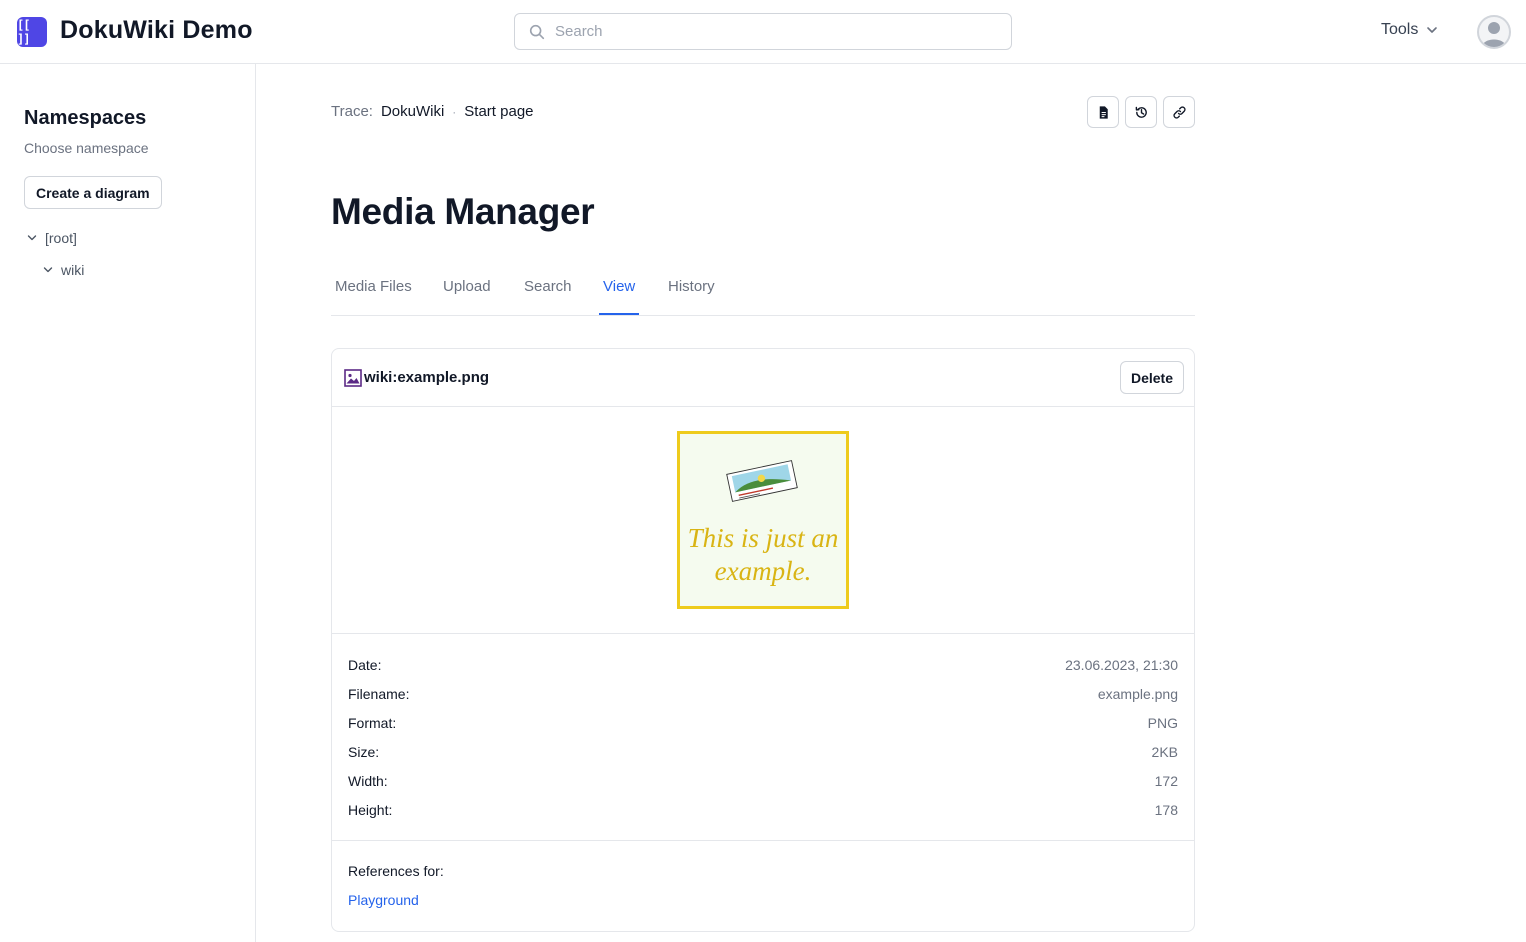 Image resolution: width=1526 pixels, height=942 pixels. Describe the element at coordinates (1162, 723) in the screenshot. I see `meta-value: PNG` at that location.